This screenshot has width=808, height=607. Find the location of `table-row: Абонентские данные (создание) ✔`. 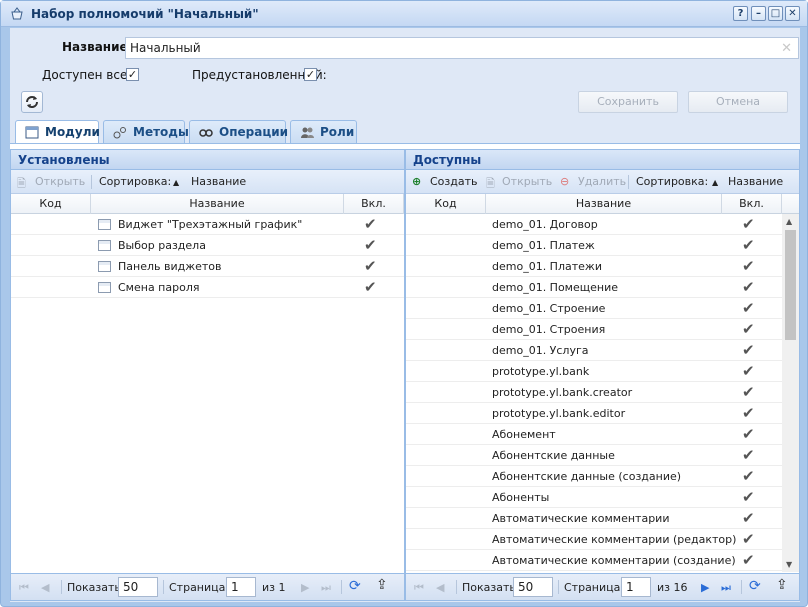

table-row: Абонентские данные (создание) ✔ is located at coordinates (602, 476).